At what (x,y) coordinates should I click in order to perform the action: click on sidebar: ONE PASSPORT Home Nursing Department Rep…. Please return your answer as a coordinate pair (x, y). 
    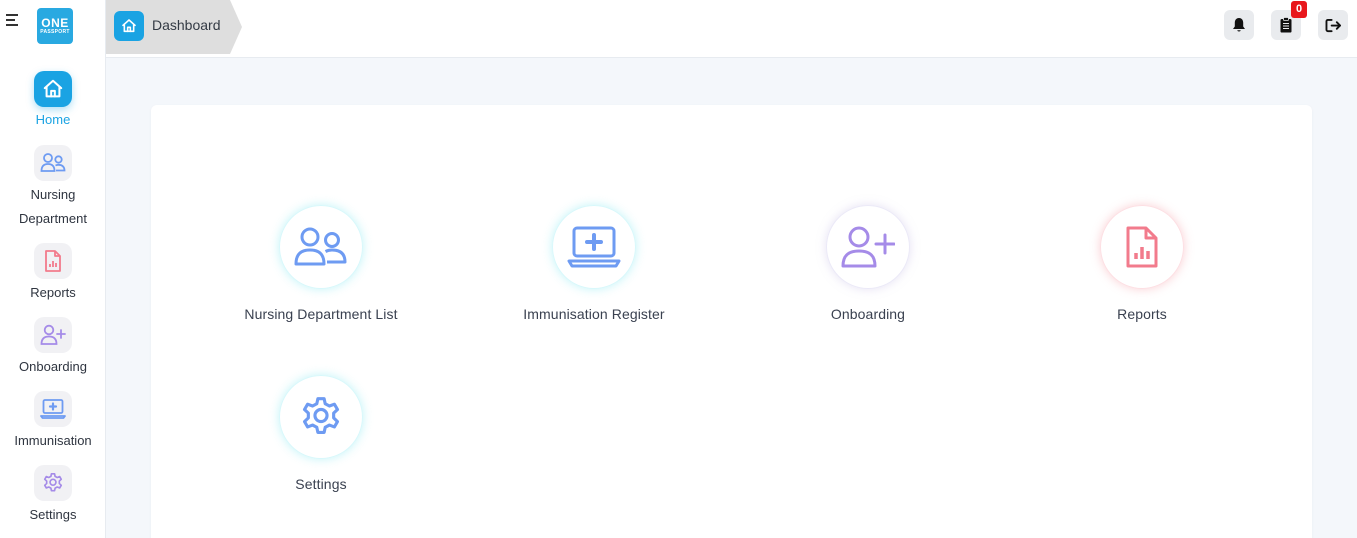
    Looking at the image, I should click on (53, 269).